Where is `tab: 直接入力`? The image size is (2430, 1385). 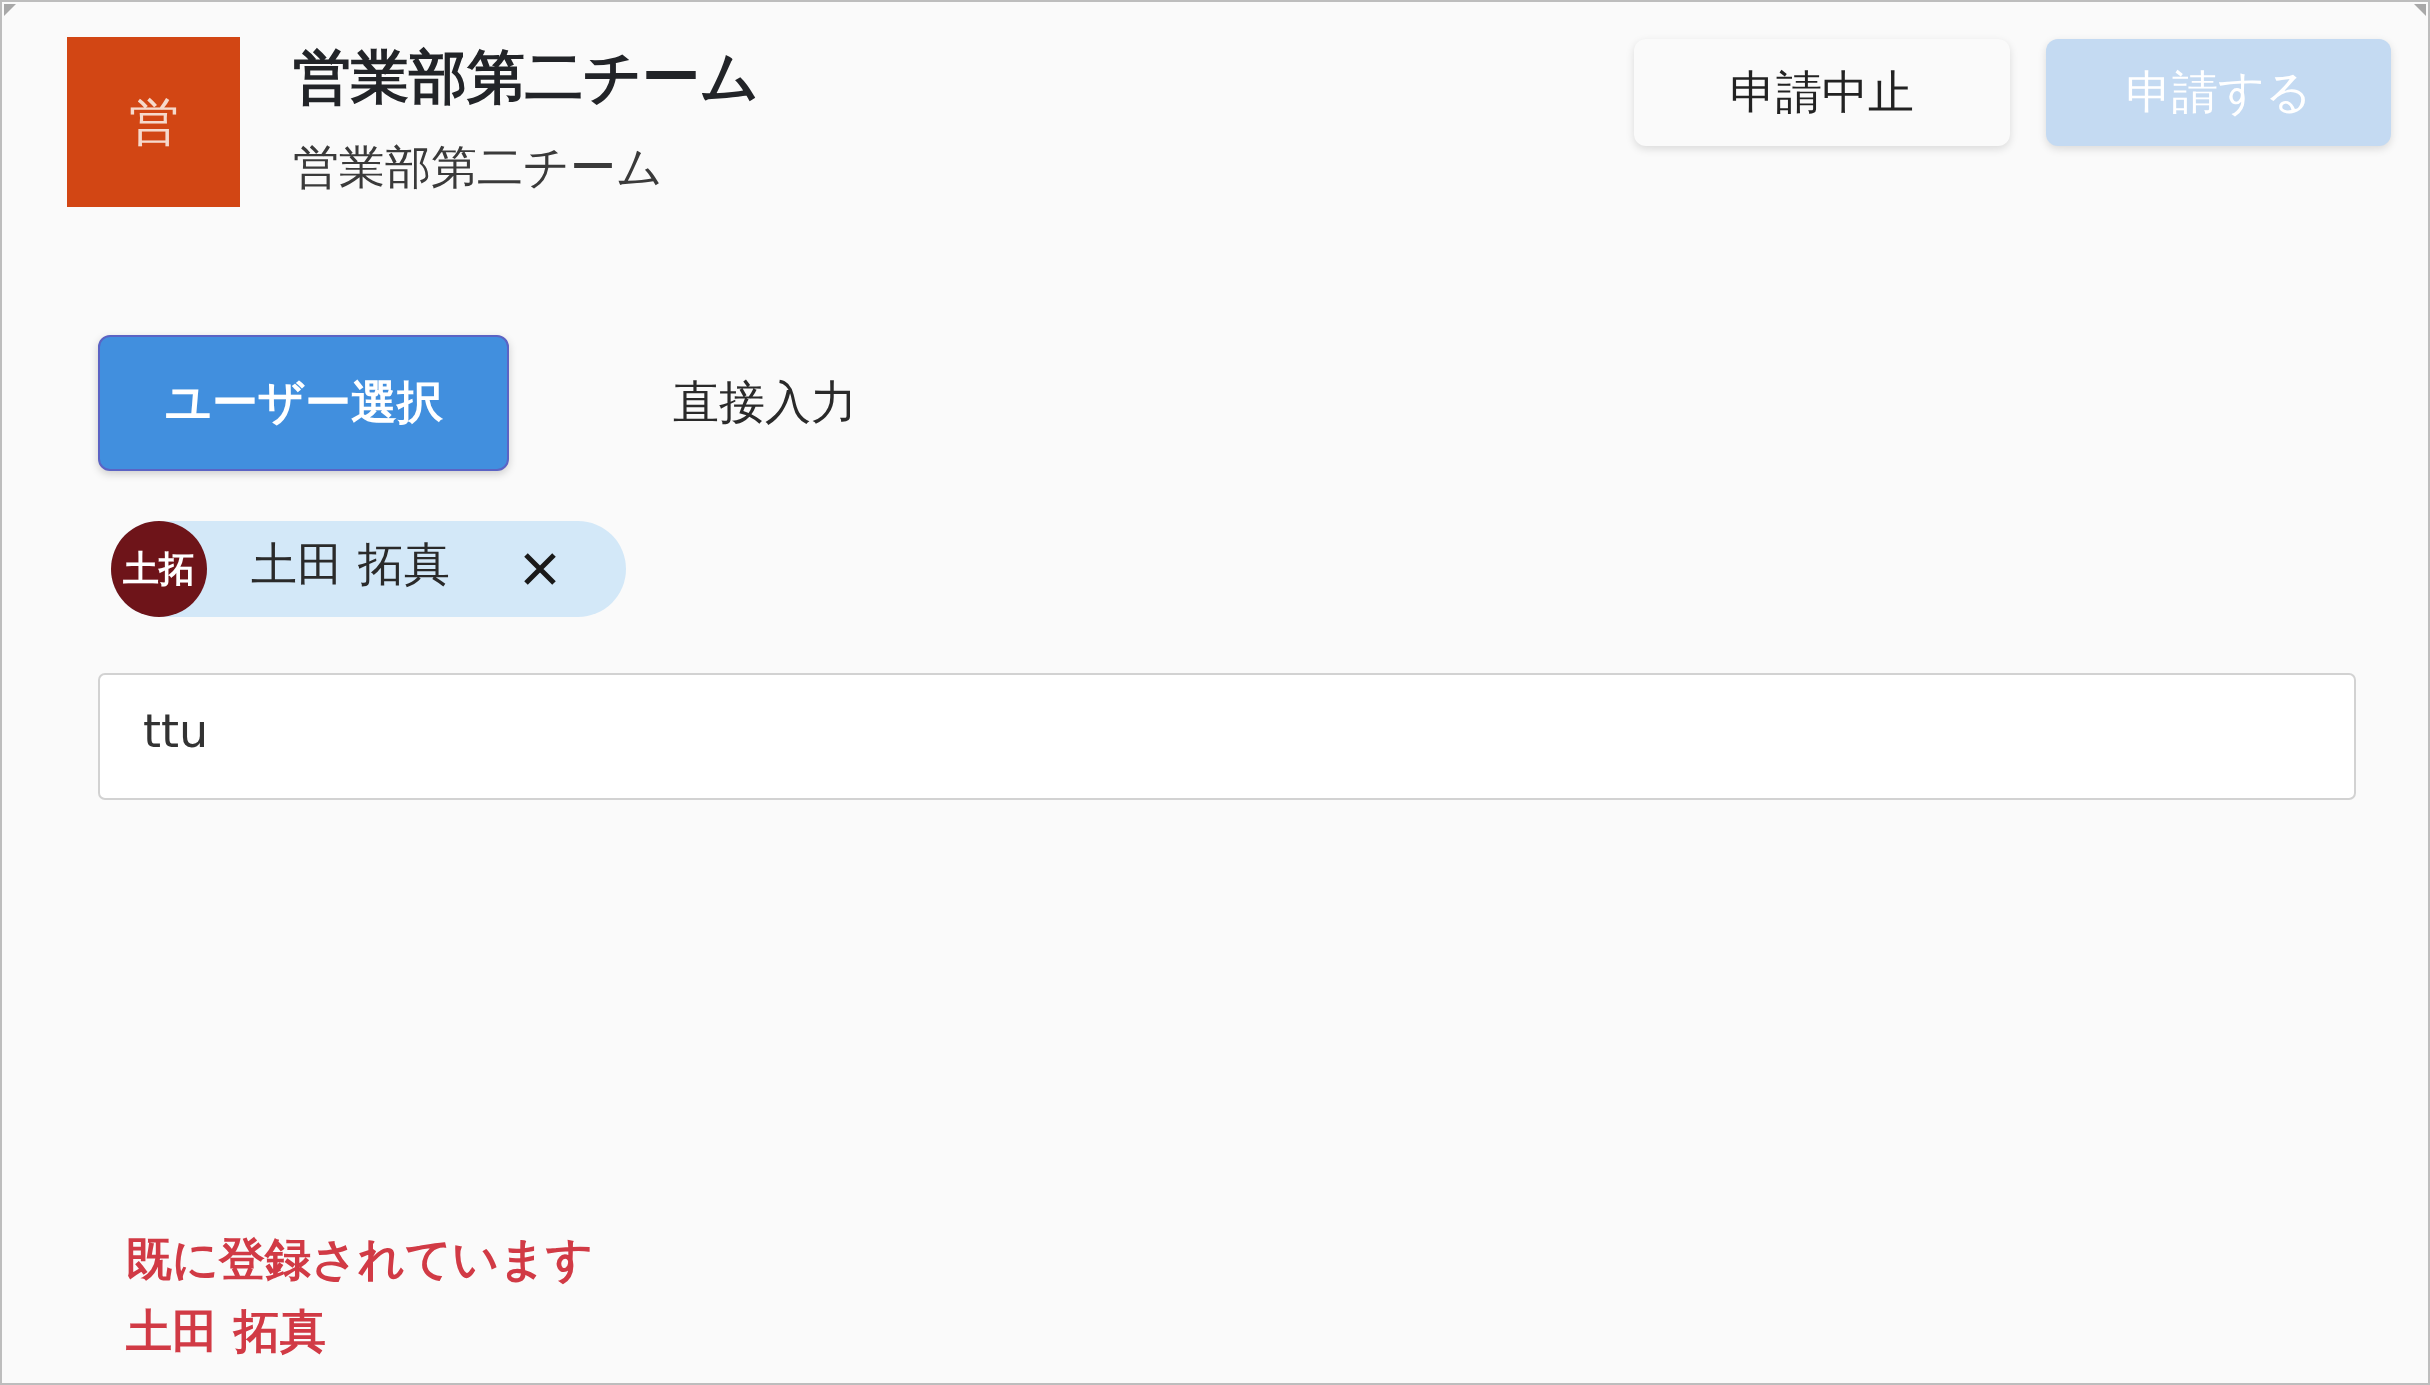
tab: 直接入力 is located at coordinates (764, 403).